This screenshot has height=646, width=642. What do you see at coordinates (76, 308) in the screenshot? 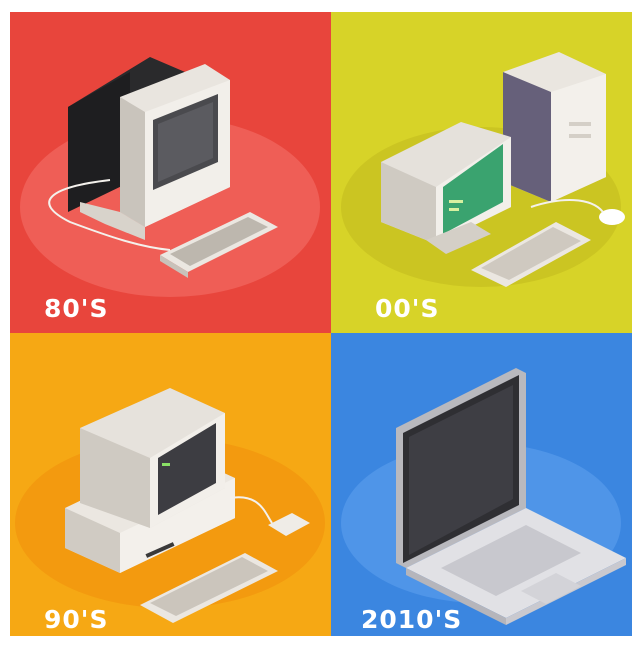
I see `era-label-80s: 80'S` at bounding box center [76, 308].